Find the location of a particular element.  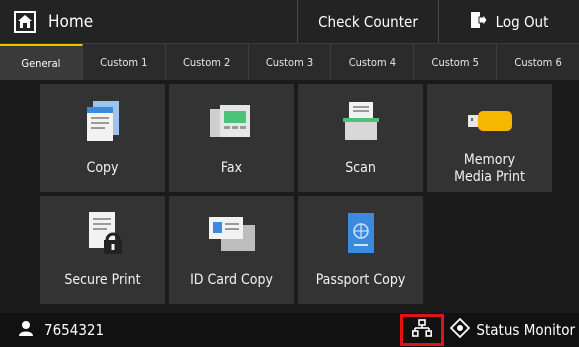

id-card-copy-tile: ID Card Copy is located at coordinates (231, 250).